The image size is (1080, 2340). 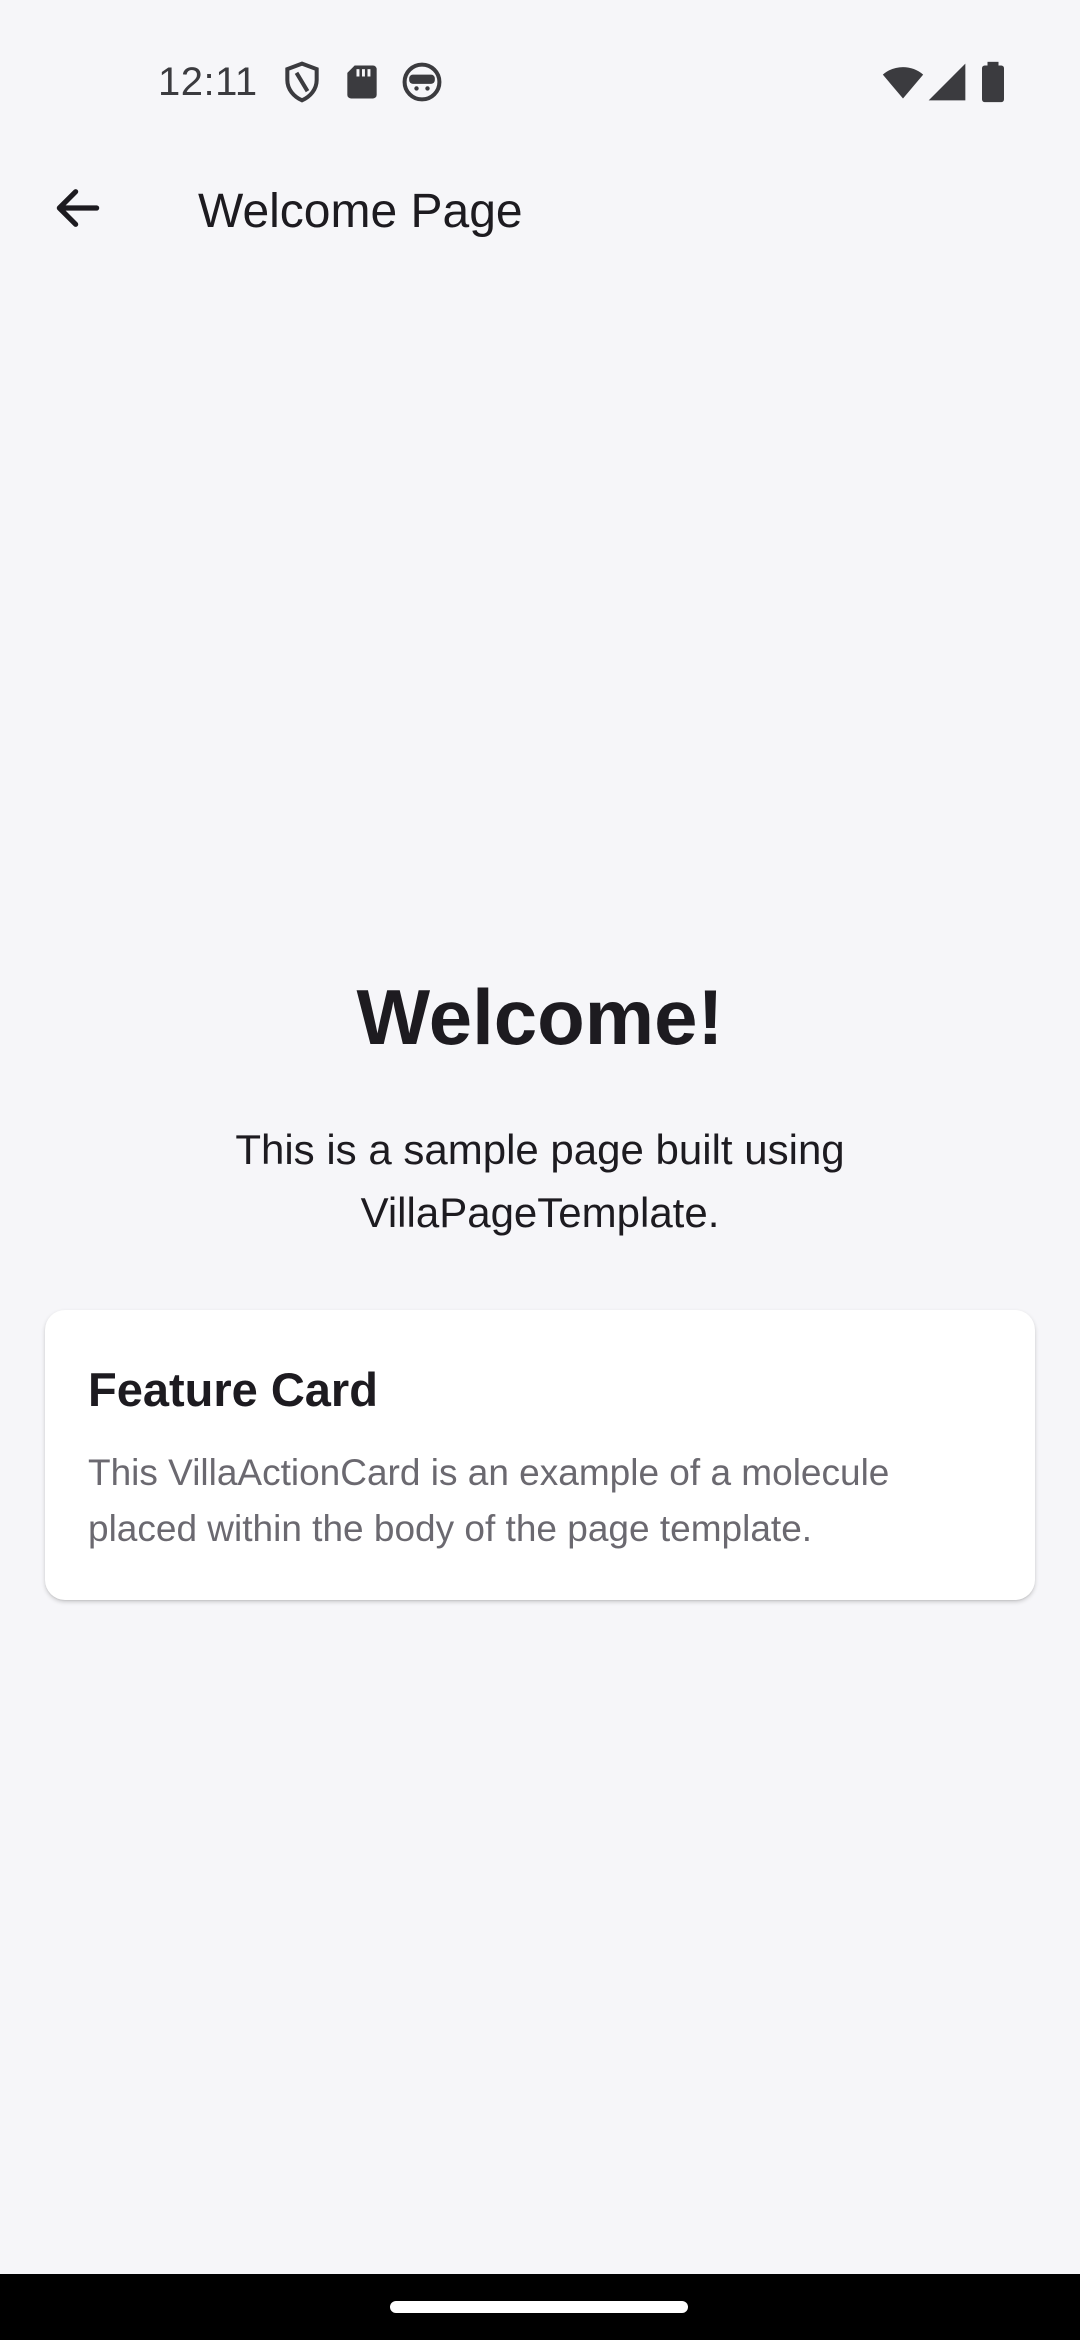 I want to click on top-app-bar, so click(x=540, y=215).